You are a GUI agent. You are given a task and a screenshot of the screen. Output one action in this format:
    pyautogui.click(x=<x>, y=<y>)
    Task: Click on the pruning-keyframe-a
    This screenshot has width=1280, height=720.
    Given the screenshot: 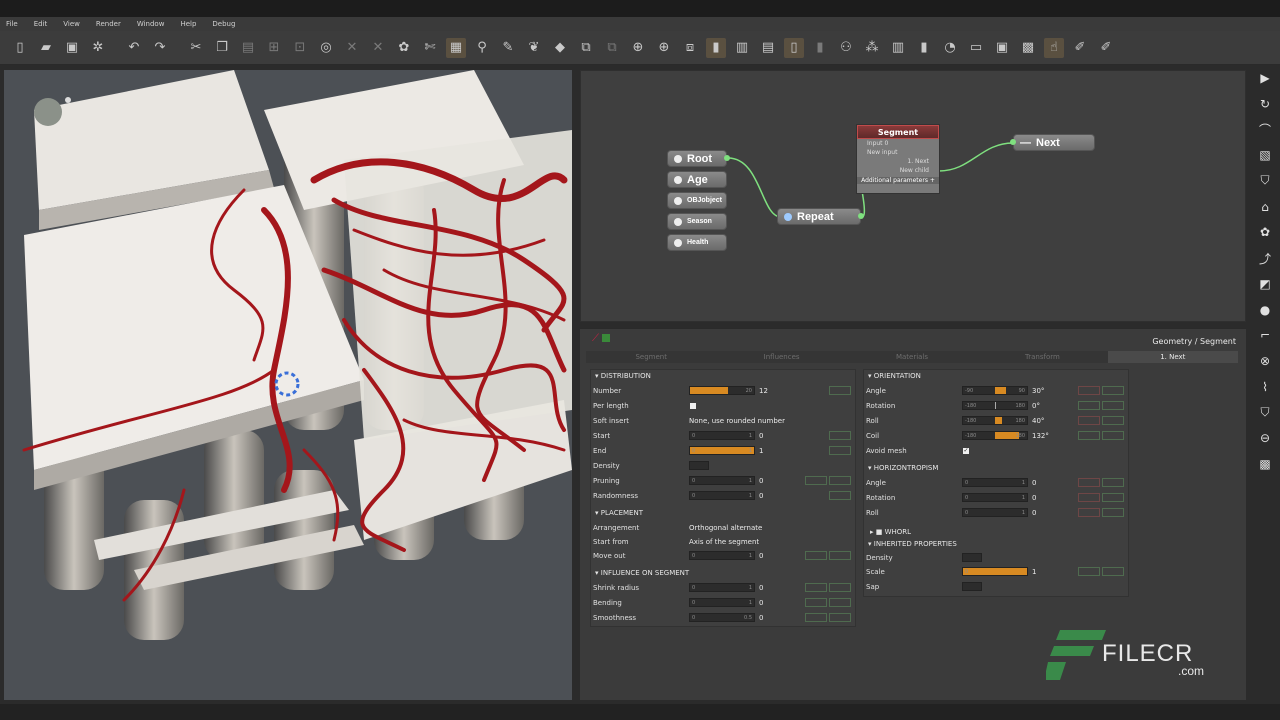 What is the action you would take?
    pyautogui.click(x=816, y=480)
    